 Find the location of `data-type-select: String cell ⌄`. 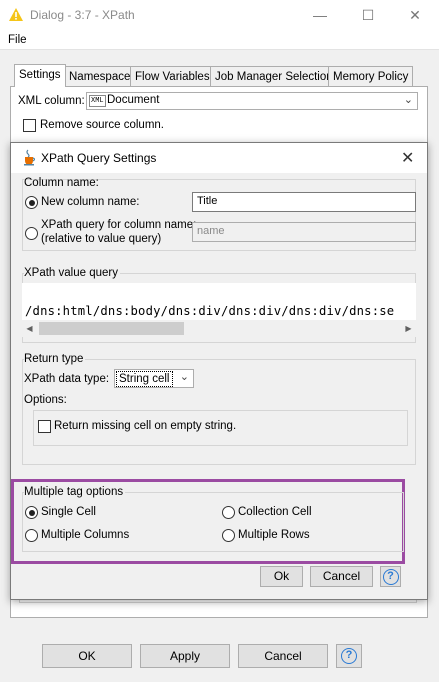

data-type-select: String cell ⌄ is located at coordinates (154, 378).